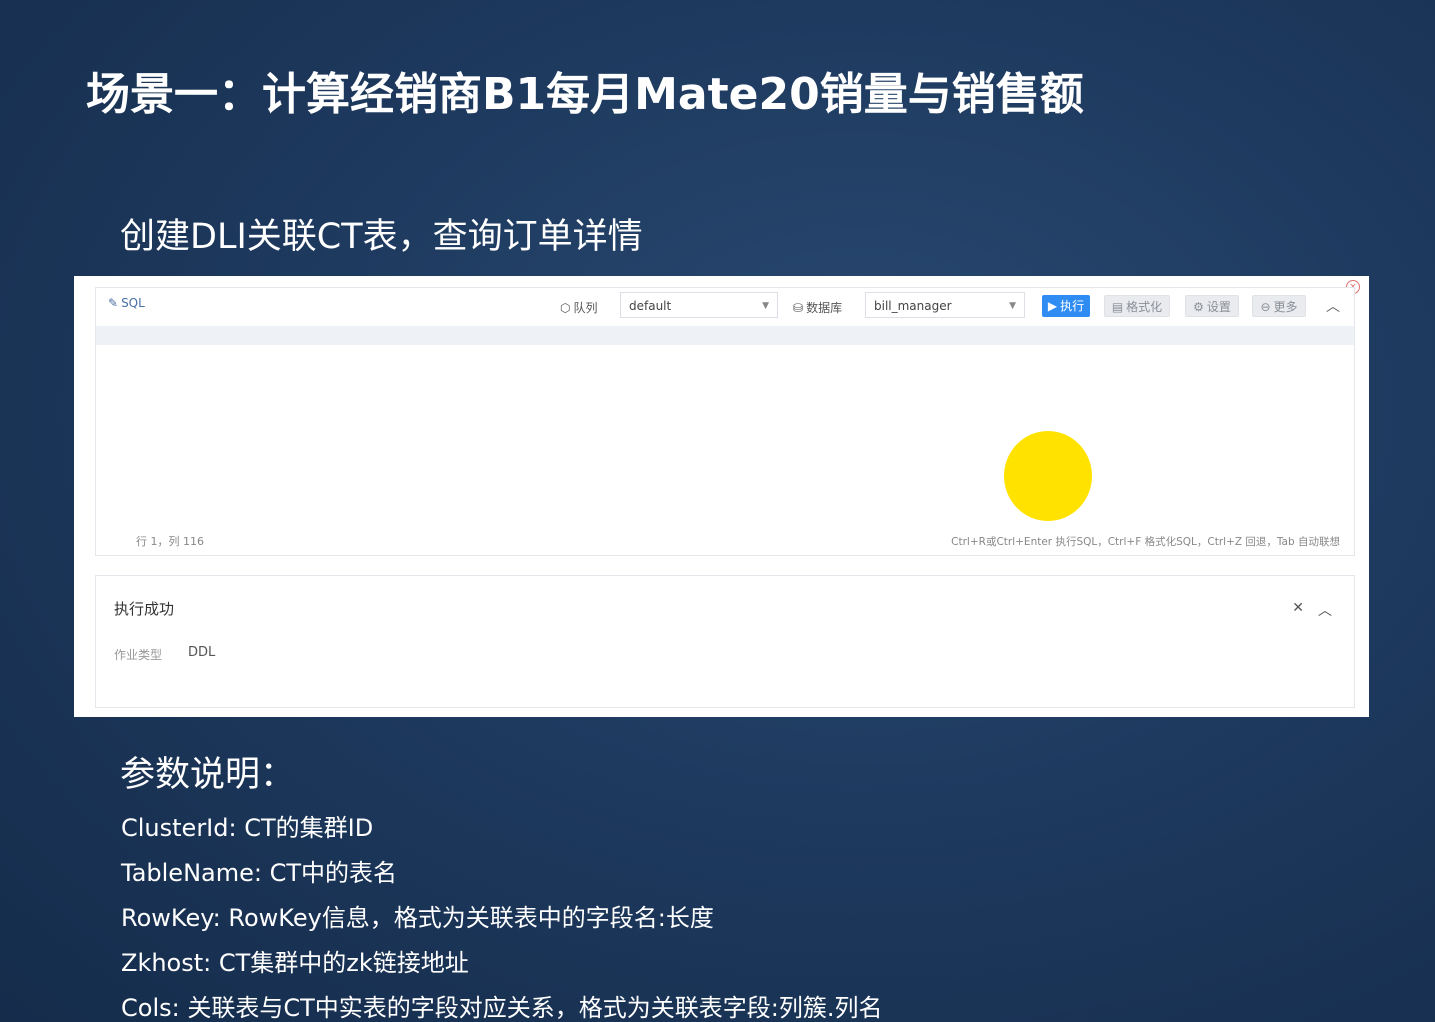 This screenshot has height=1022, width=1435. I want to click on run-button: ▶ 执行, so click(1066, 306).